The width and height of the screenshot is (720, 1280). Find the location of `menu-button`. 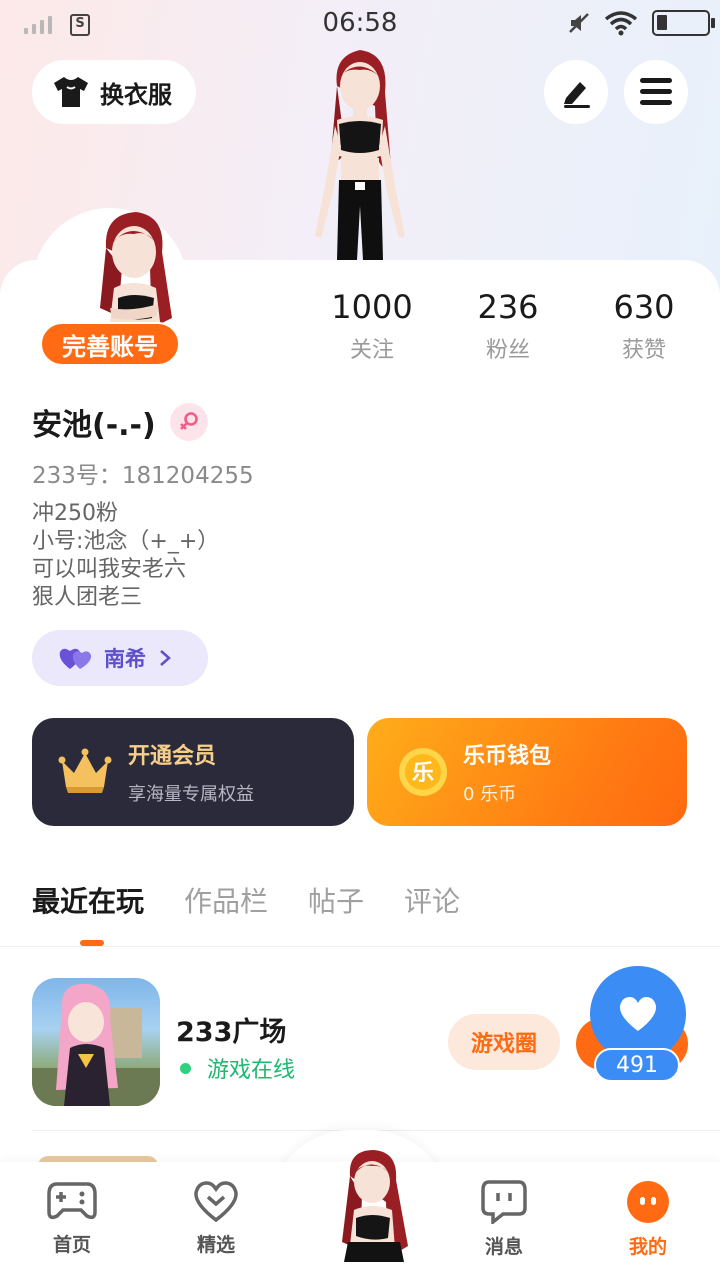

menu-button is located at coordinates (656, 92).